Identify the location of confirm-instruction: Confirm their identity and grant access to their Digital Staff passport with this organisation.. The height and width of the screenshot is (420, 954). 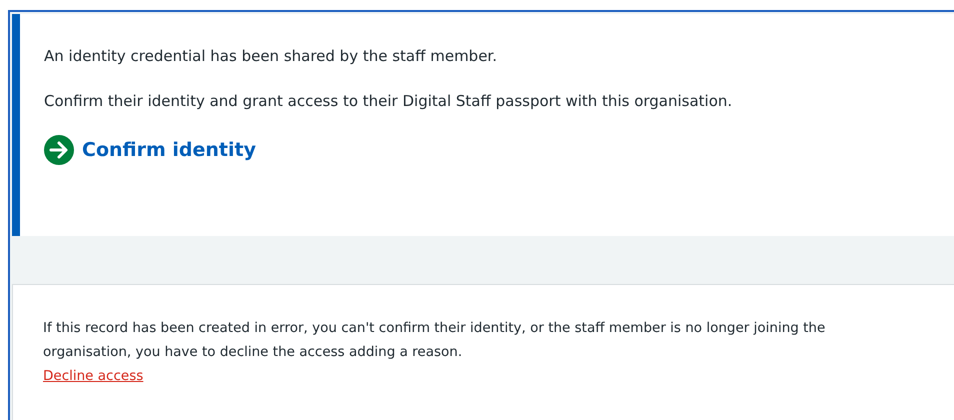
(389, 101).